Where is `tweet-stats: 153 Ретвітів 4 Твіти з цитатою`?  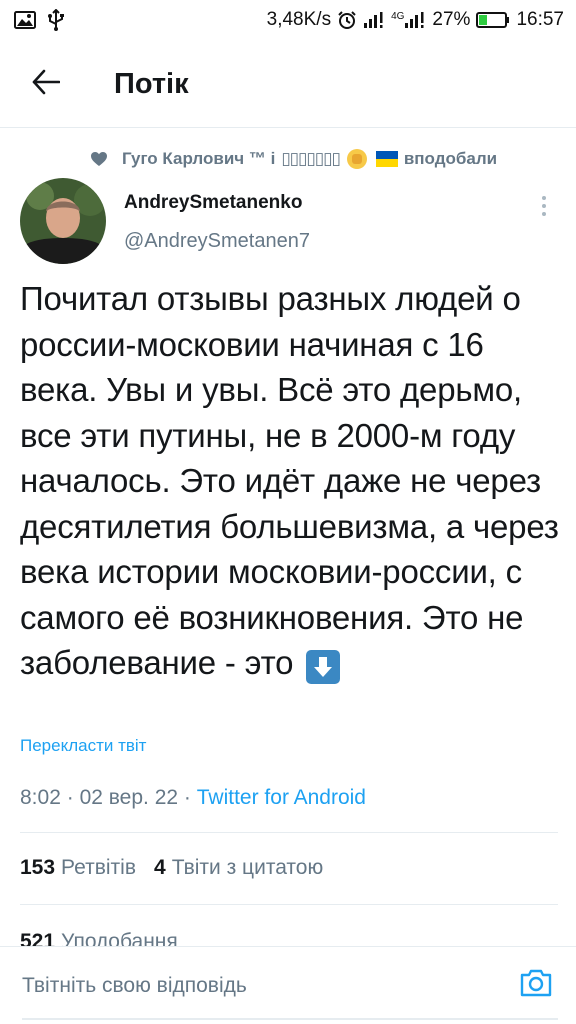
tweet-stats: 153 Ретвітів 4 Твіти з цитатою is located at coordinates (171, 868).